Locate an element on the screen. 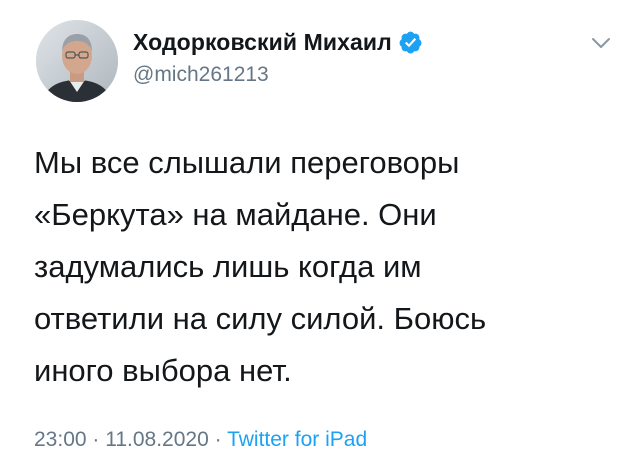  avatar is located at coordinates (77, 61).